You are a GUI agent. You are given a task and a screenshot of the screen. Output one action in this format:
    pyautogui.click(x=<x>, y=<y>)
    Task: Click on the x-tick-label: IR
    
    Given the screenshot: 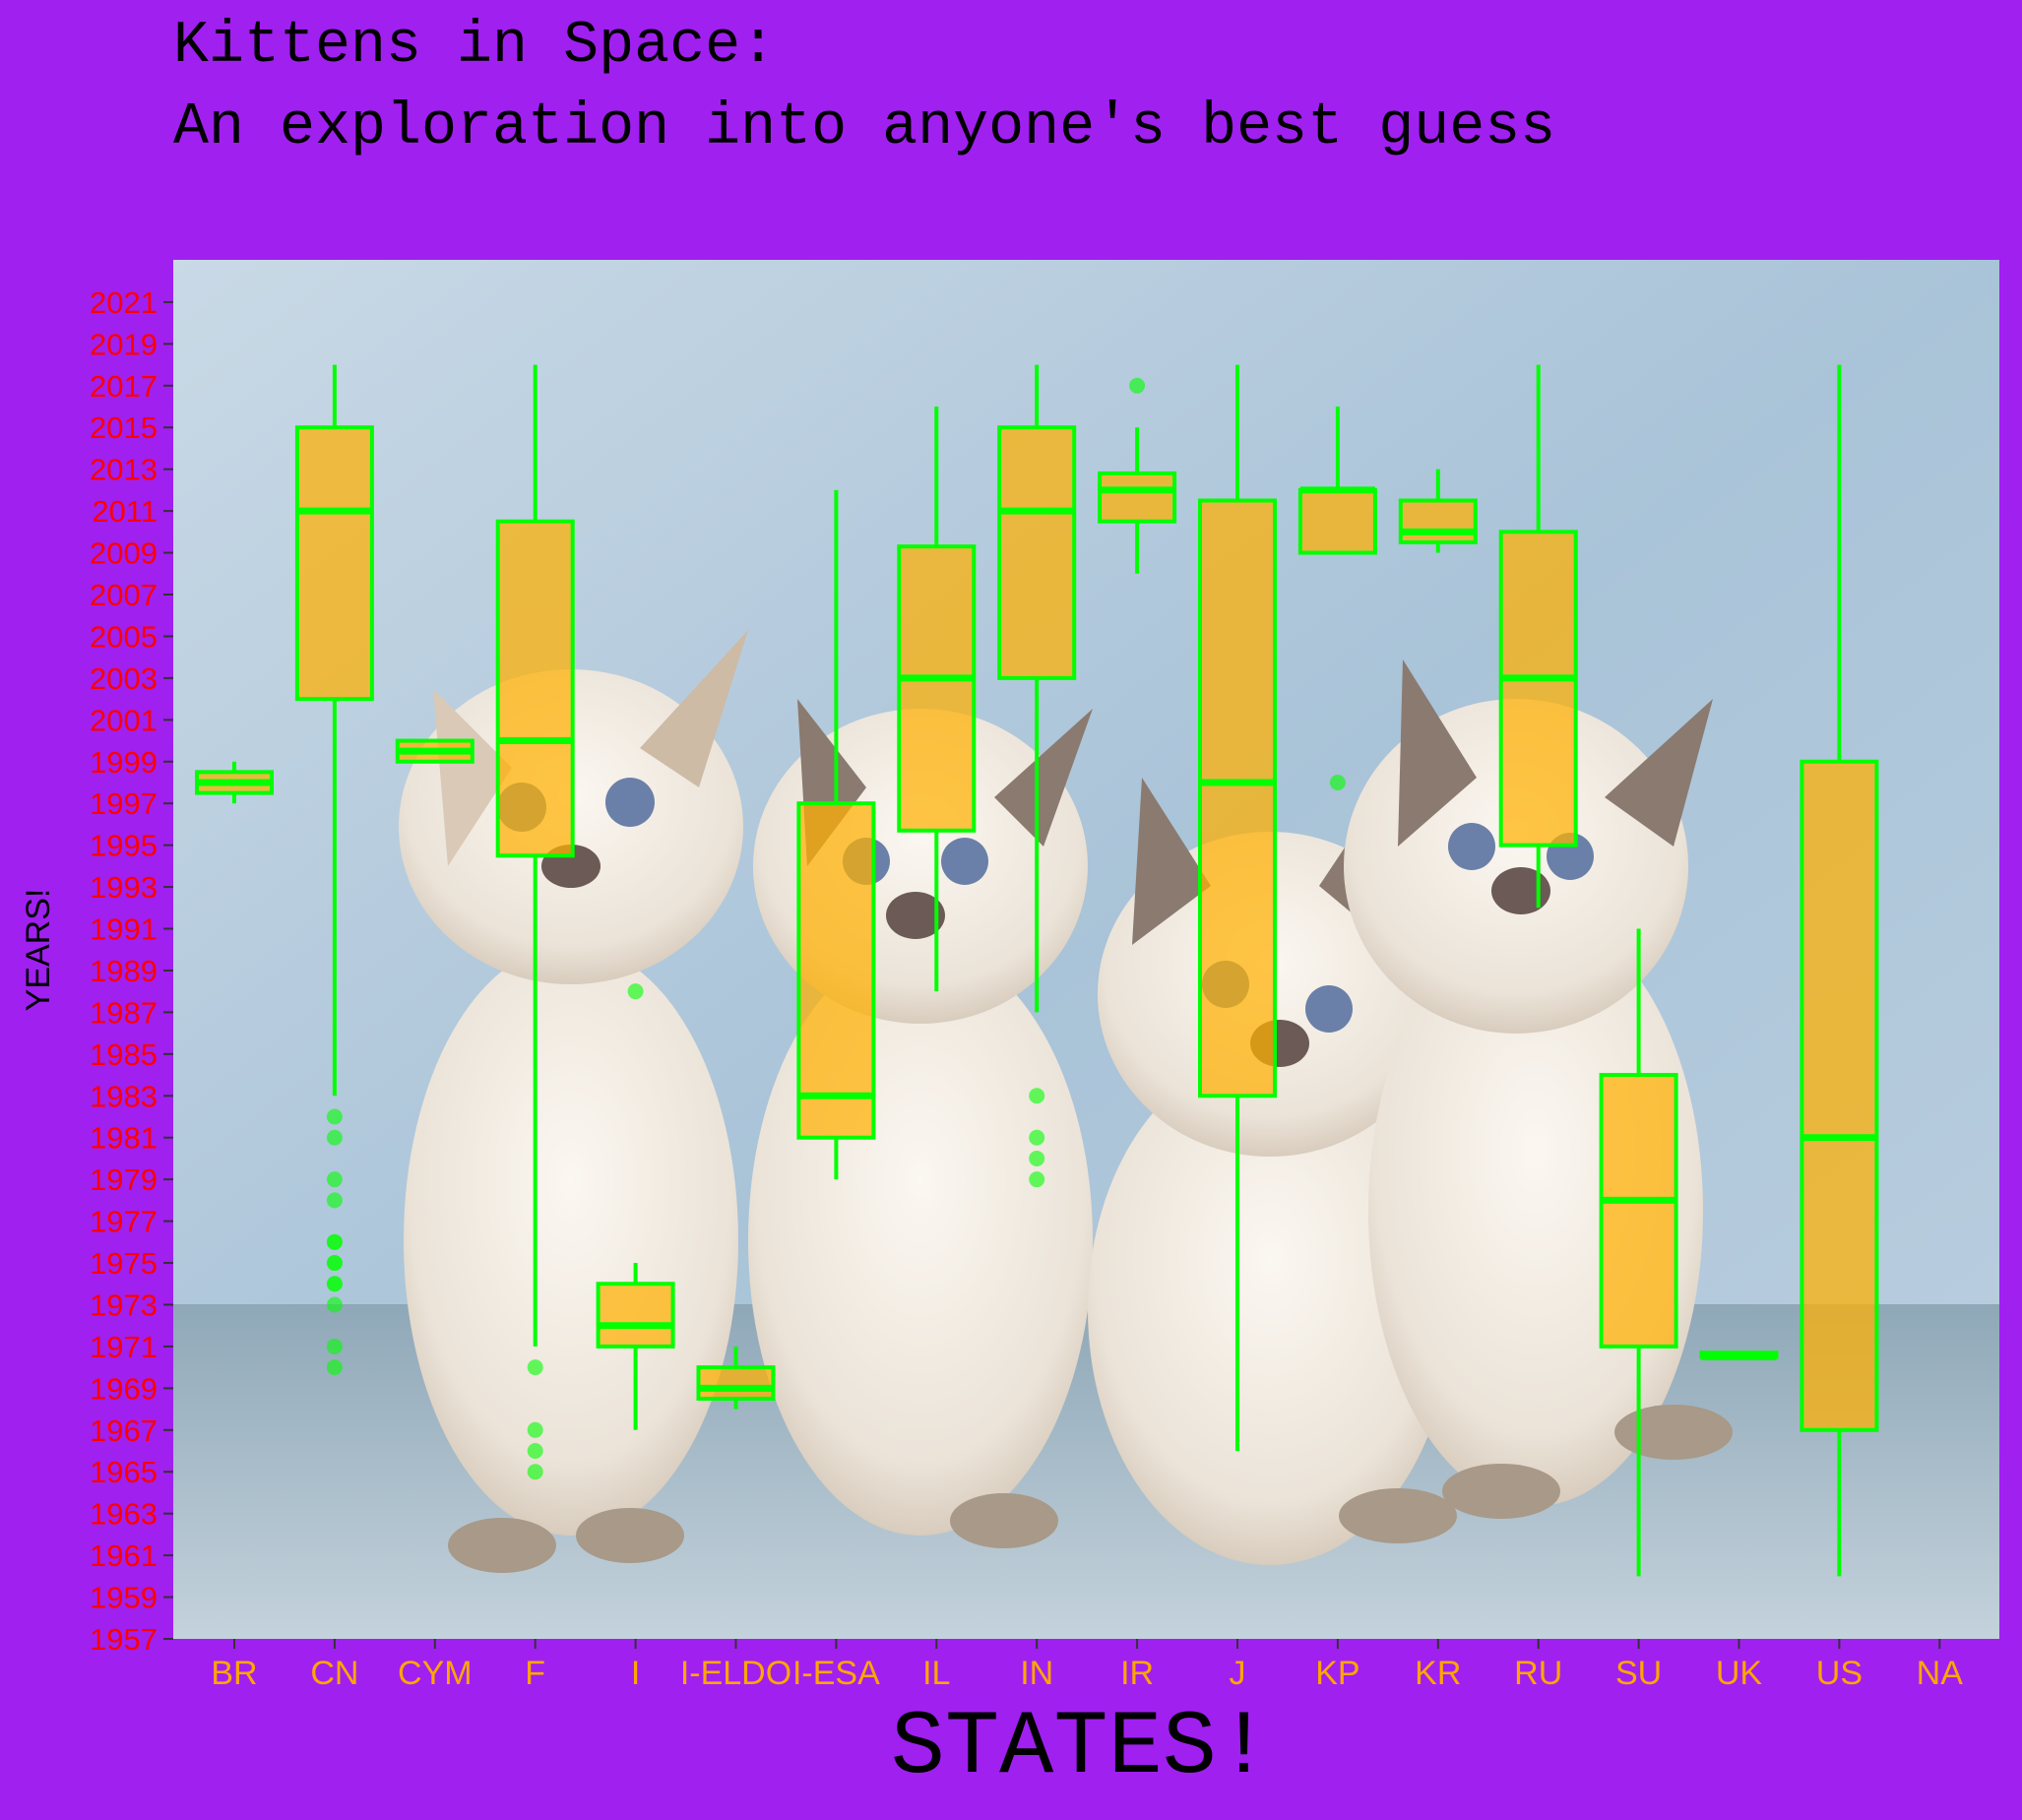 What is the action you would take?
    pyautogui.click(x=1137, y=1673)
    